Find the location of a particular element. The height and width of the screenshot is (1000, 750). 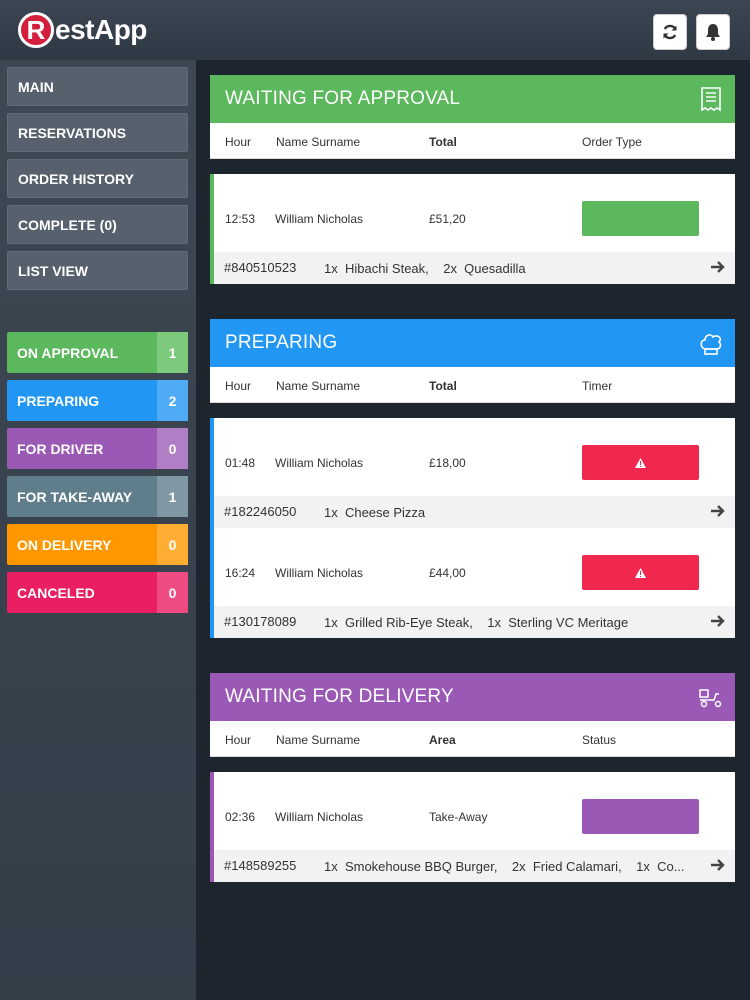

badge-label: Take Away is located at coordinates (640, 842).